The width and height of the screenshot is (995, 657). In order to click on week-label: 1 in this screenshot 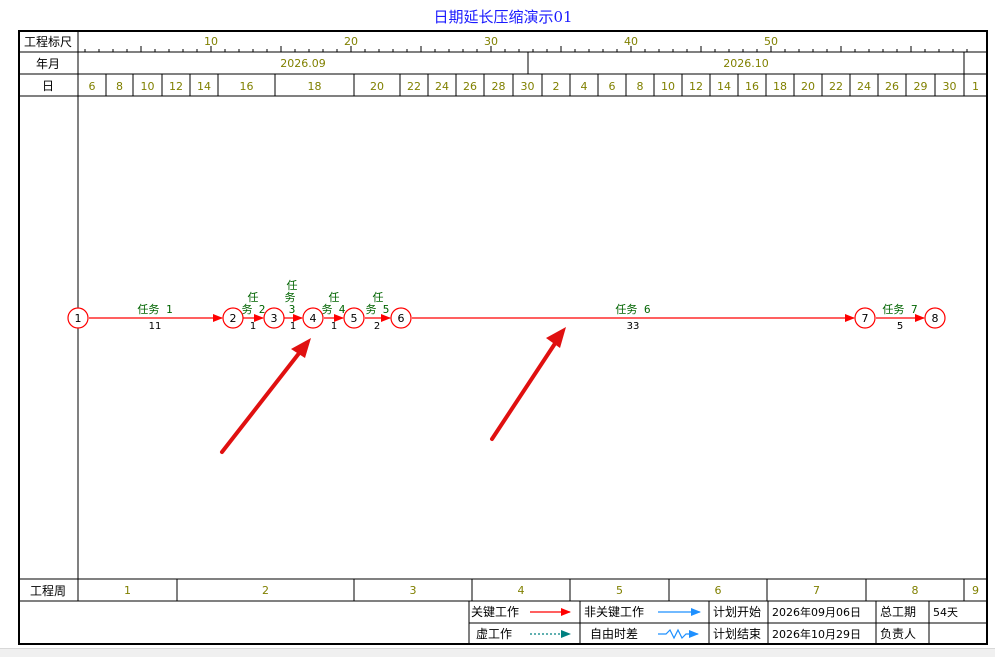, I will do `click(127, 590)`.